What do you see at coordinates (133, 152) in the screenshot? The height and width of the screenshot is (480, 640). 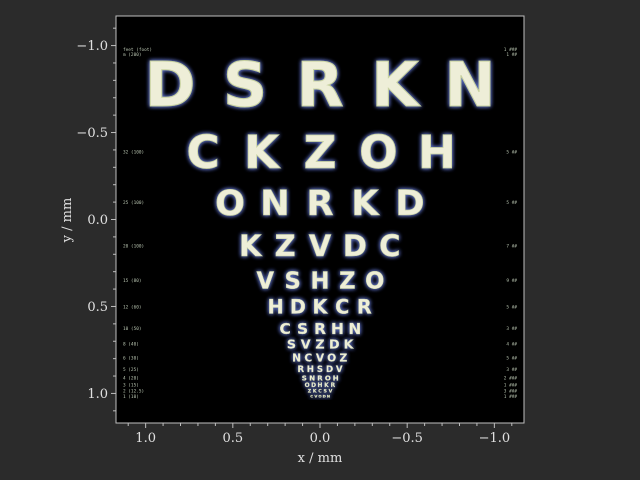 I see `left-acuity-label: 32 (100)` at bounding box center [133, 152].